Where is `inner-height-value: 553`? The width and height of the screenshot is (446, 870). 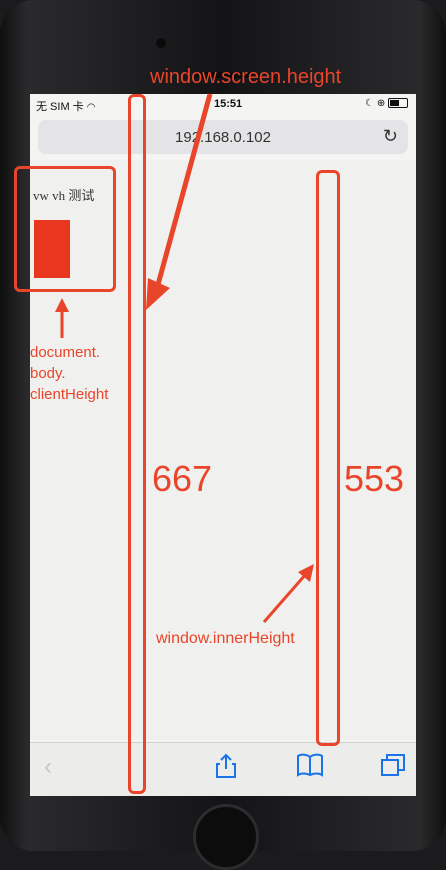 inner-height-value: 553 is located at coordinates (374, 478).